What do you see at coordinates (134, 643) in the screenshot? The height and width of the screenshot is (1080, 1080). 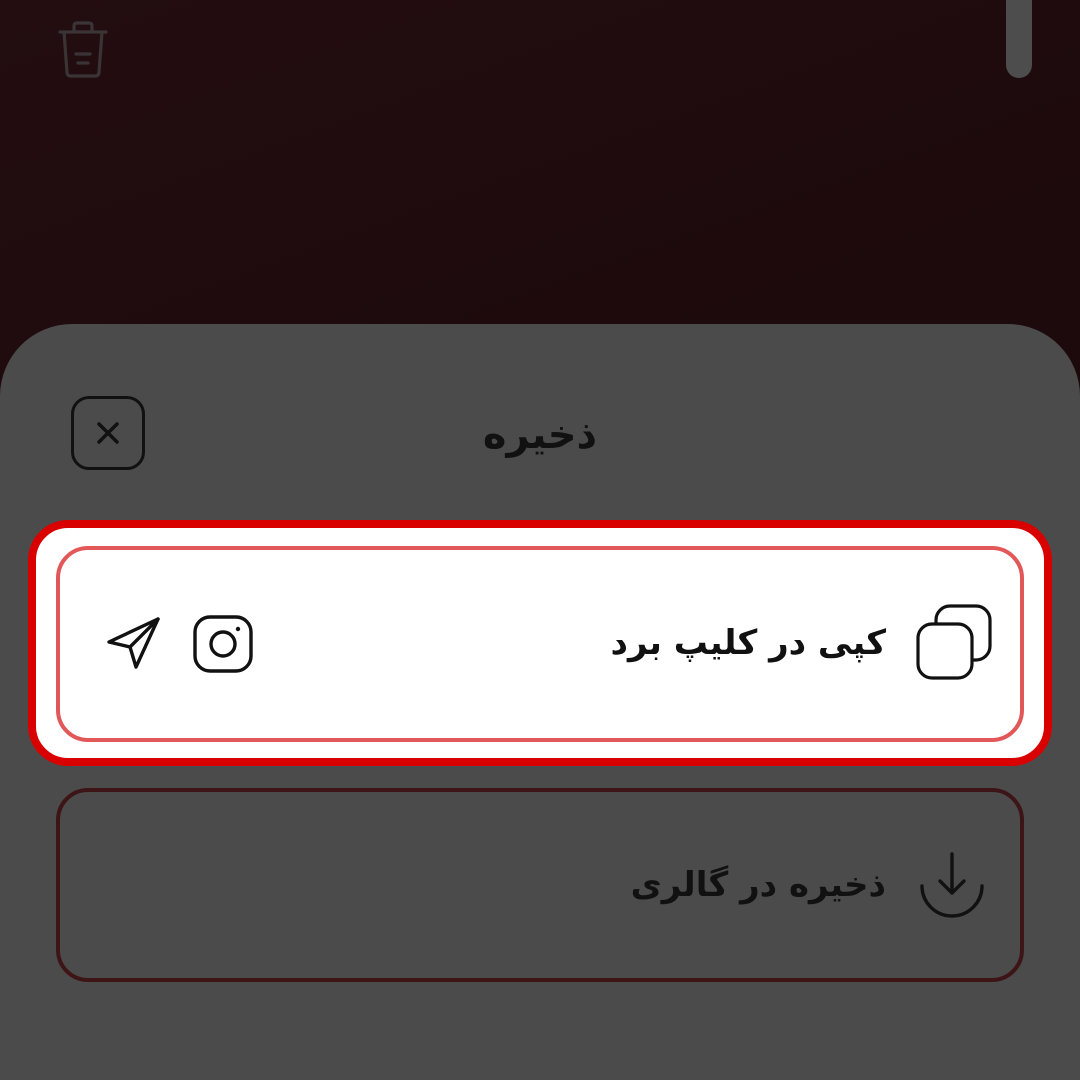 I see `send-icon` at bounding box center [134, 643].